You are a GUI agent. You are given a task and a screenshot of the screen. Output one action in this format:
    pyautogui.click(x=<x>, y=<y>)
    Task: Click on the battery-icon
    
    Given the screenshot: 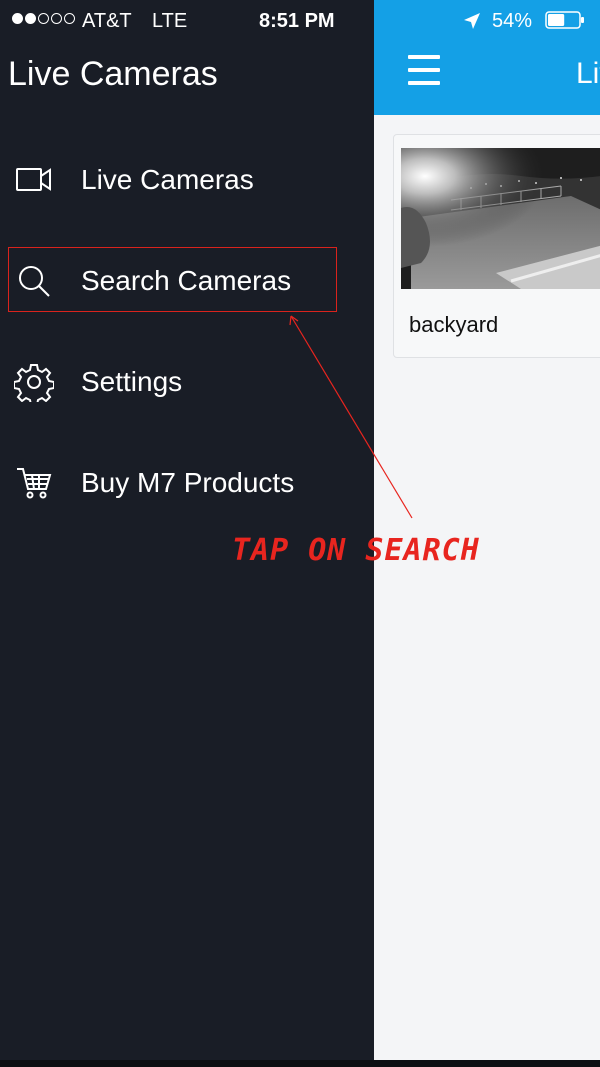 What is the action you would take?
    pyautogui.click(x=565, y=20)
    